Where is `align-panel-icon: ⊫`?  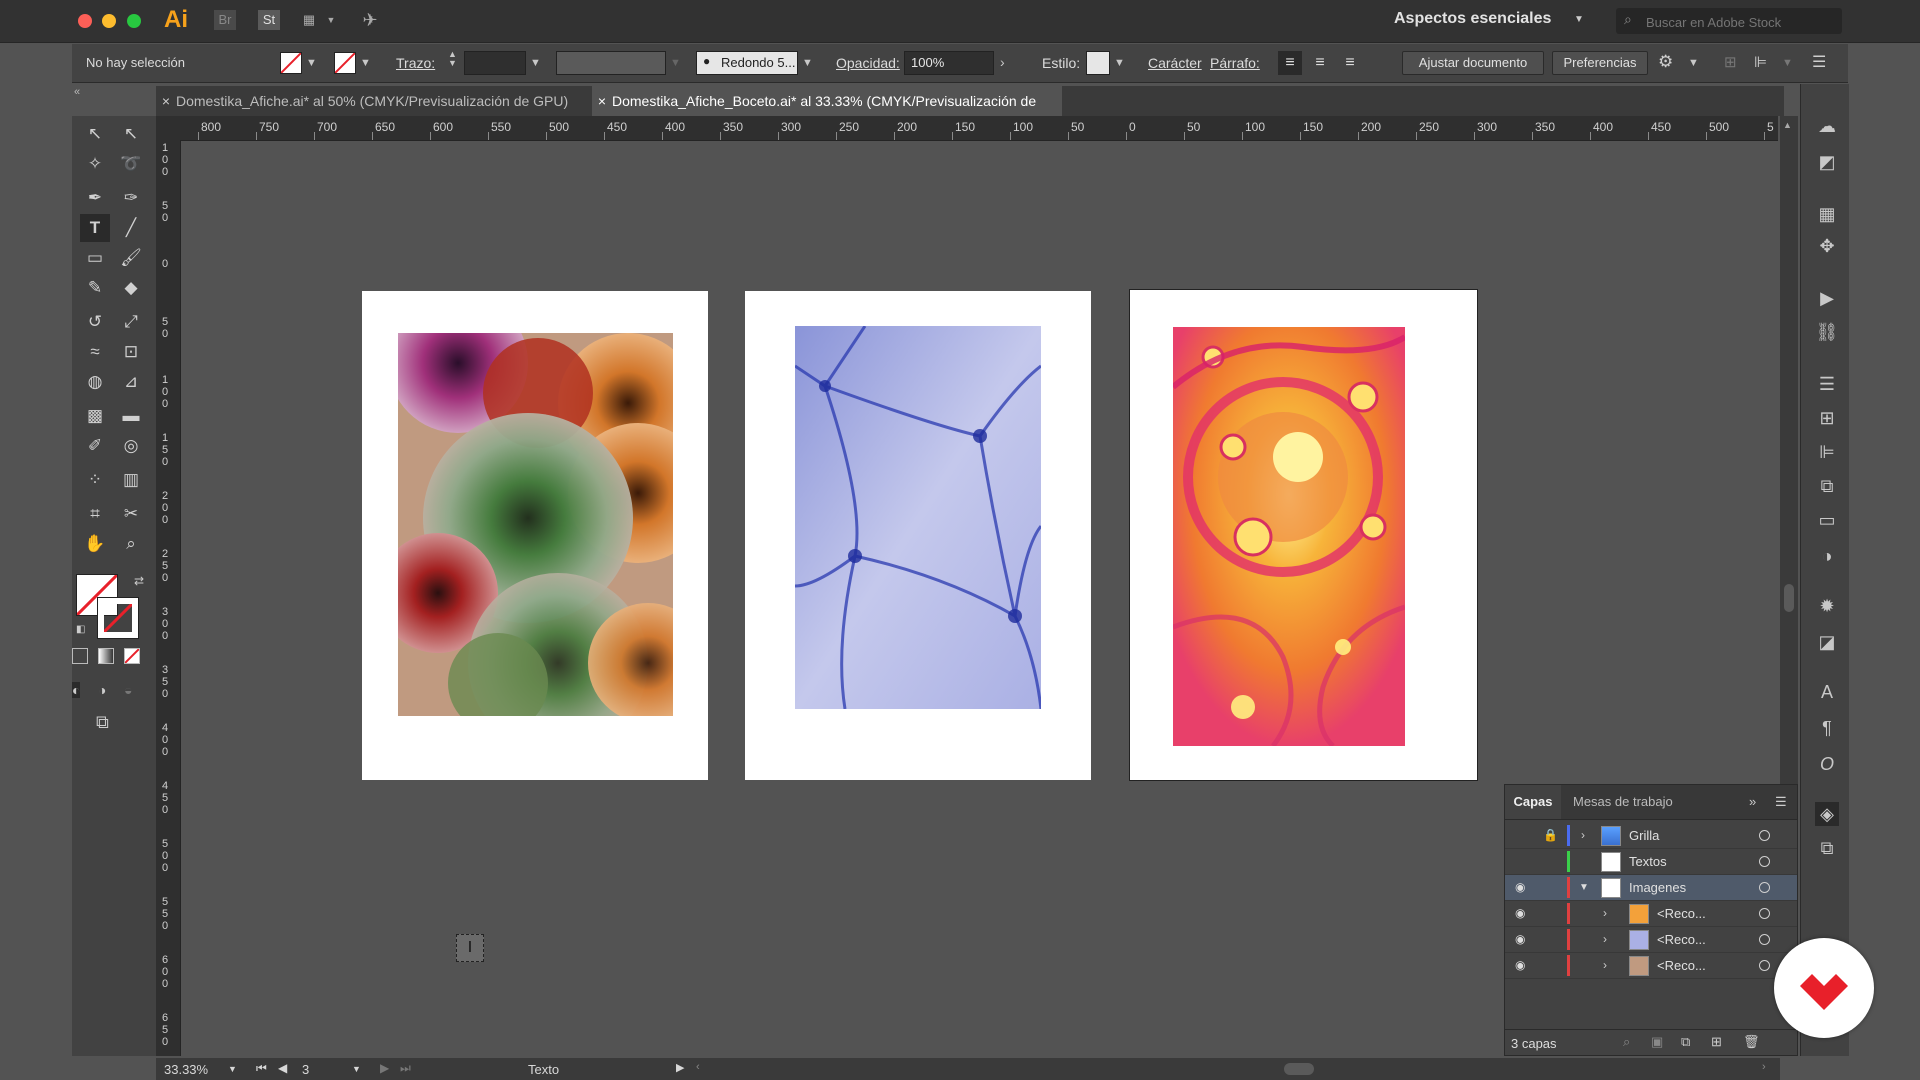 align-panel-icon: ⊫ is located at coordinates (1827, 452).